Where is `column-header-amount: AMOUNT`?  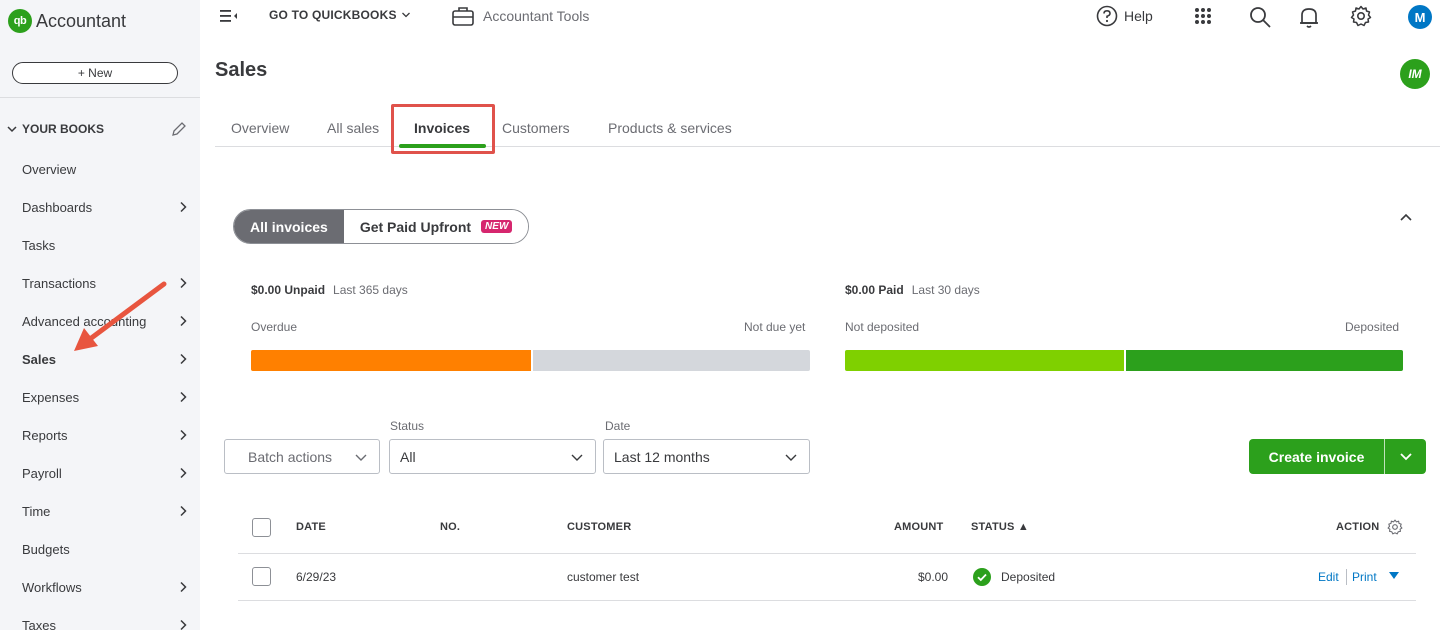 column-header-amount: AMOUNT is located at coordinates (918, 527).